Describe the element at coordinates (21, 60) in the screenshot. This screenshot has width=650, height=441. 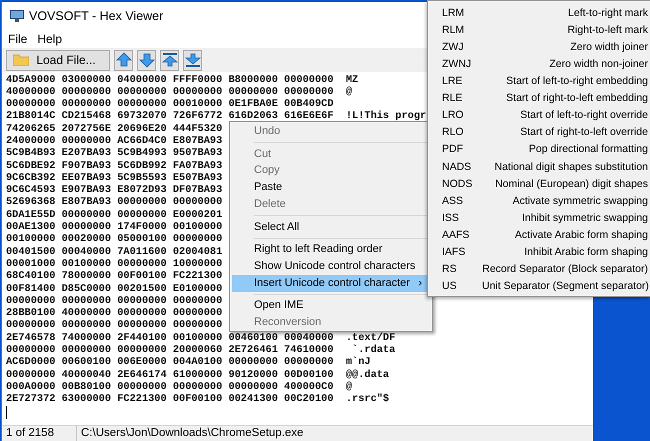
I see `folder-icon` at that location.